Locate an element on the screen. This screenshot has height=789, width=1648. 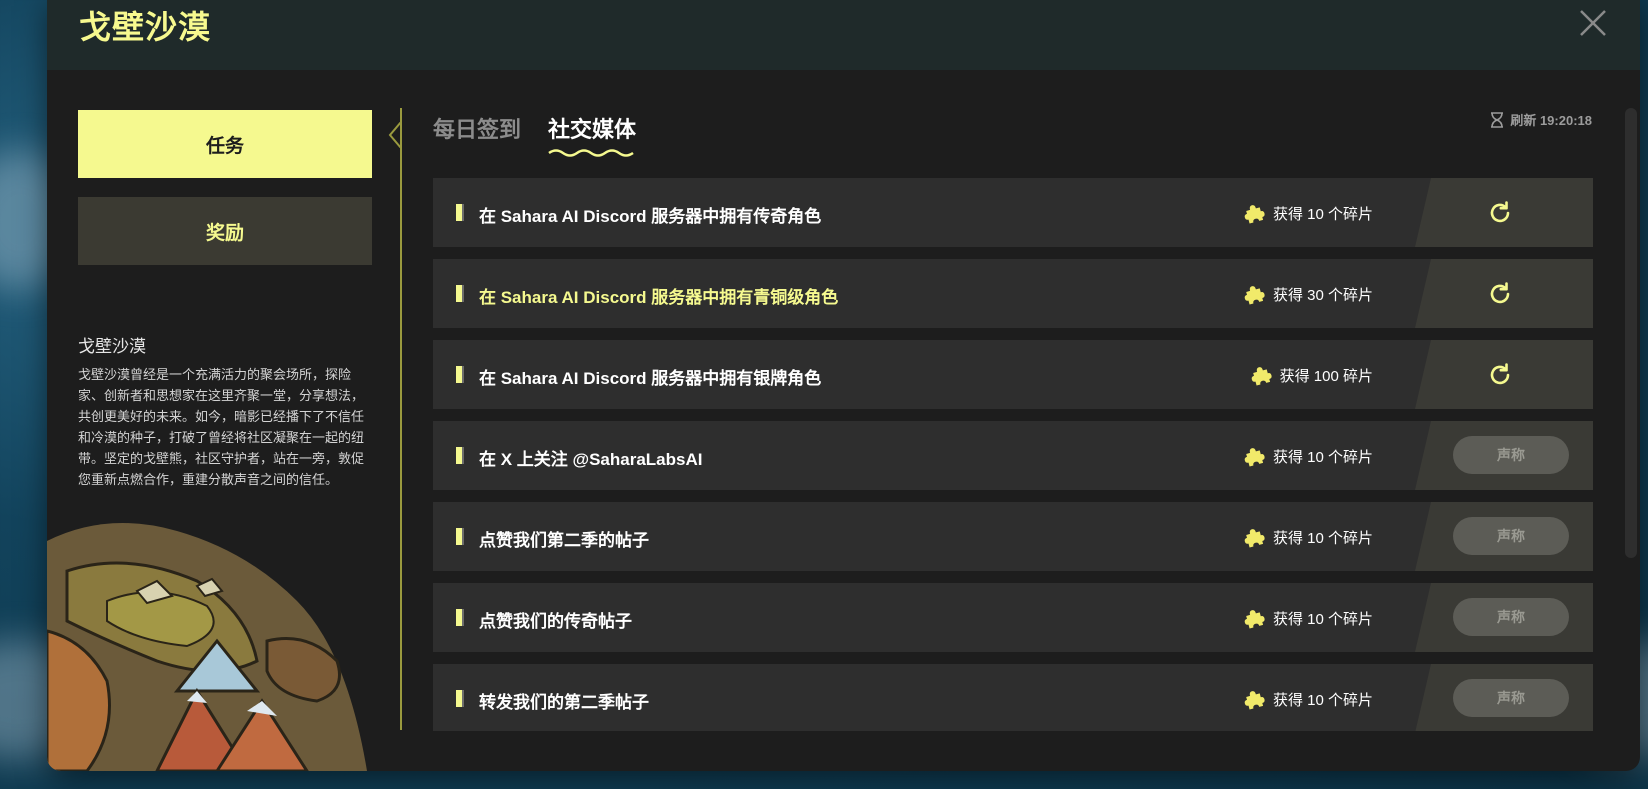
task-reward: 获得 30 个碎片 is located at coordinates (1308, 294).